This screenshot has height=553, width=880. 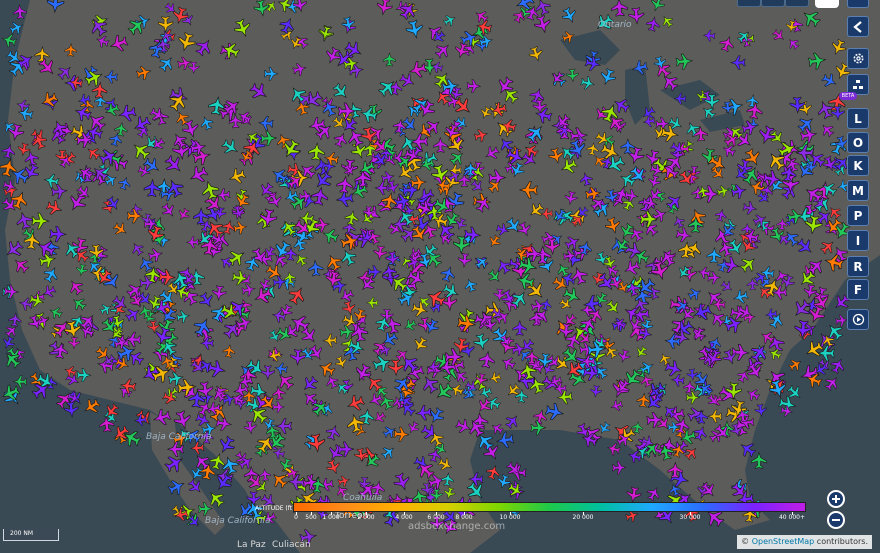 What do you see at coordinates (858, 215) in the screenshot?
I see `toggle-button-p: P` at bounding box center [858, 215].